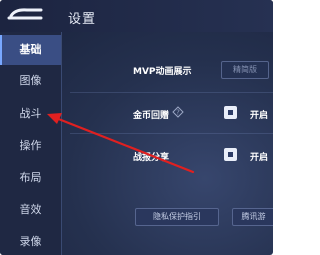 The width and height of the screenshot is (320, 255). I want to click on privacy-guide-button: 隐私保护指引, so click(177, 217).